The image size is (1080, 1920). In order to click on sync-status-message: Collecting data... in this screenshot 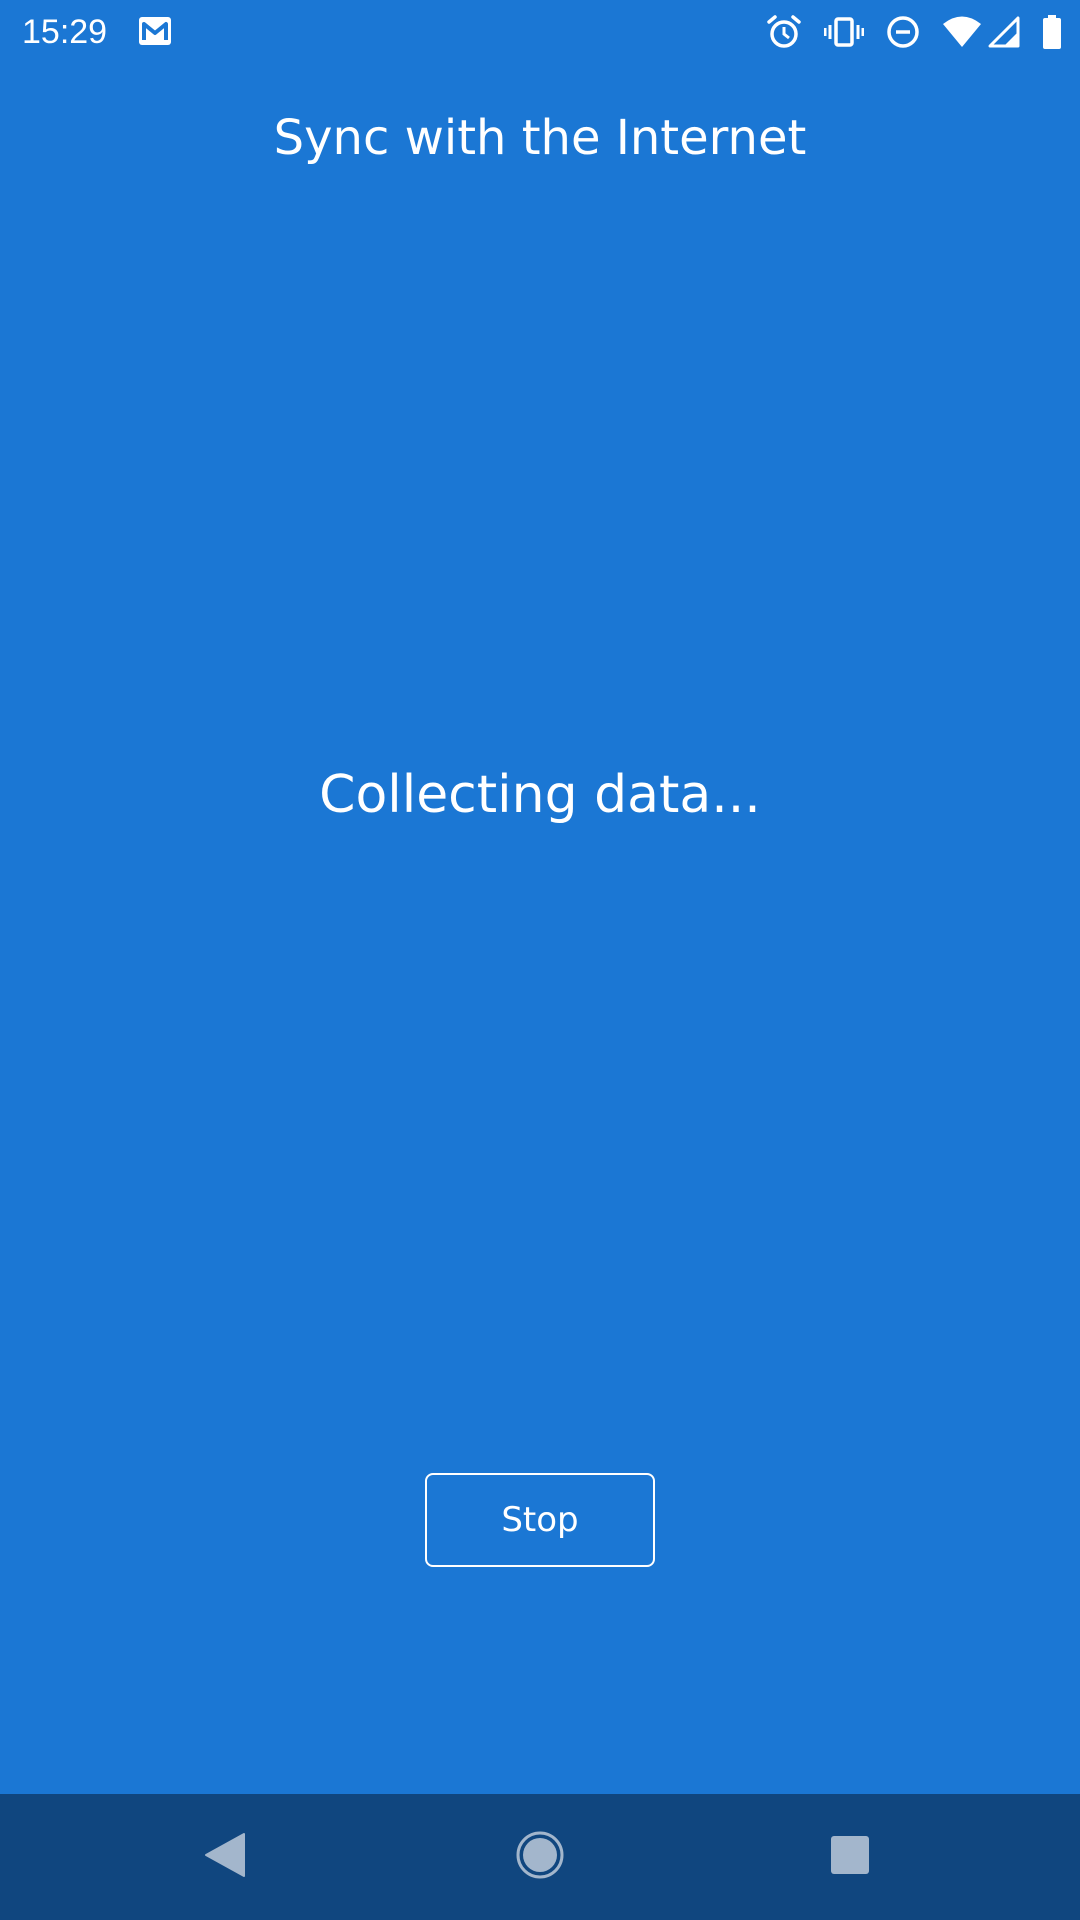, I will do `click(540, 795)`.